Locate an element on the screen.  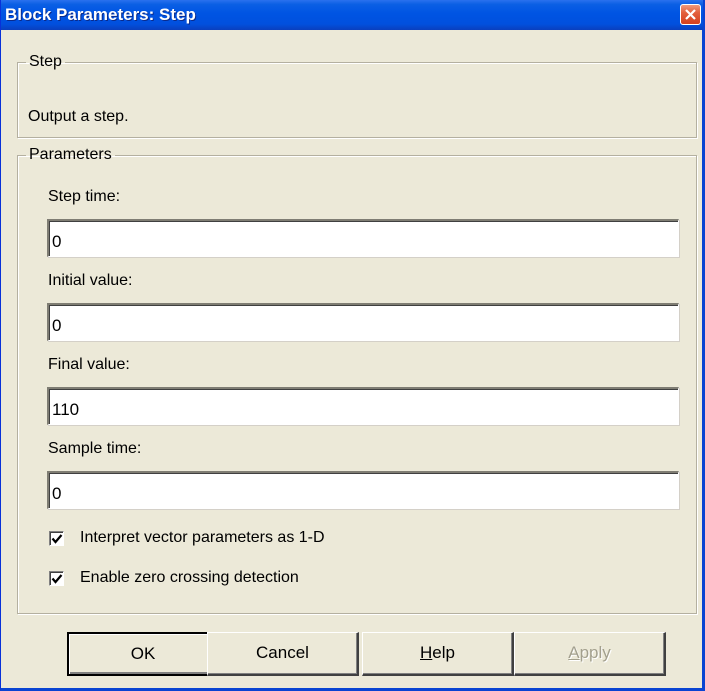
apply-mnemonic: A is located at coordinates (574, 652).